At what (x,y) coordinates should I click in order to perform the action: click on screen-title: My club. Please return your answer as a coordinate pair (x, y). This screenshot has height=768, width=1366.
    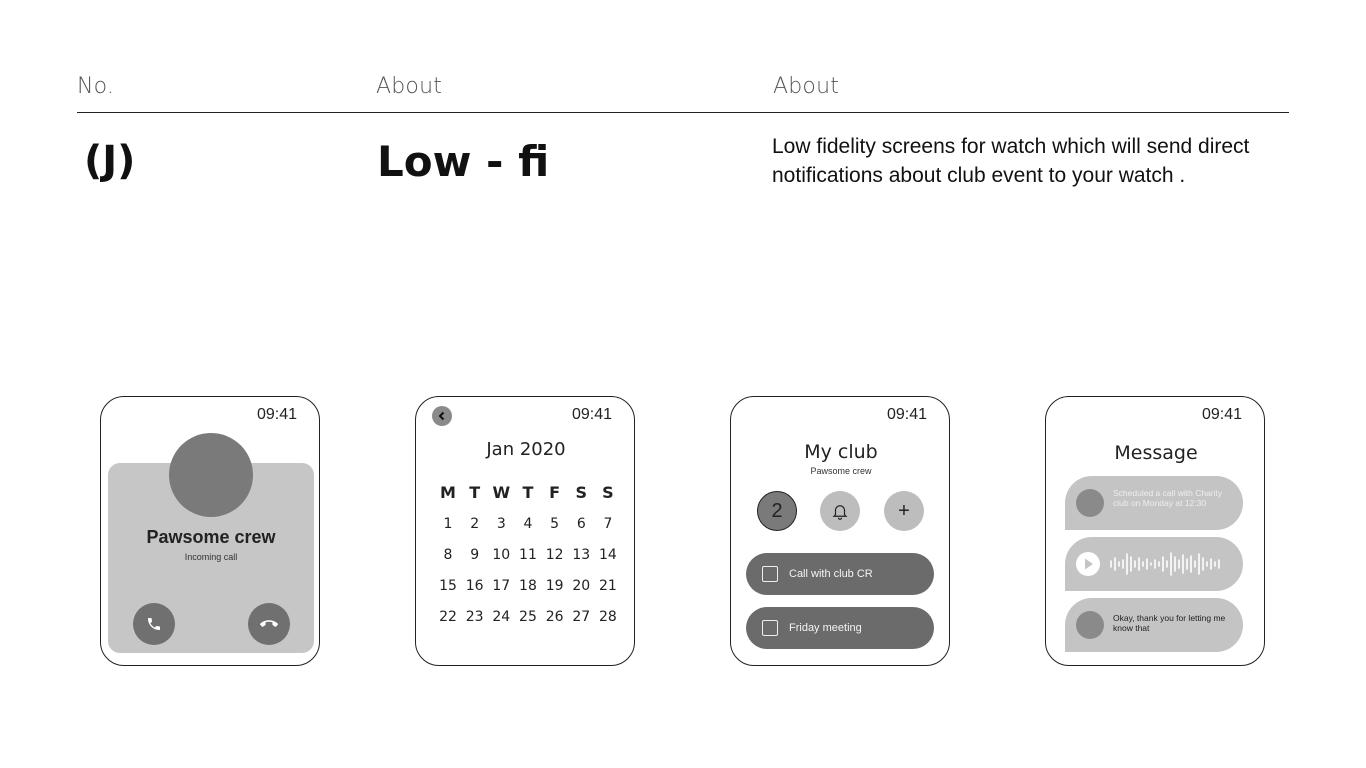
    Looking at the image, I should click on (841, 452).